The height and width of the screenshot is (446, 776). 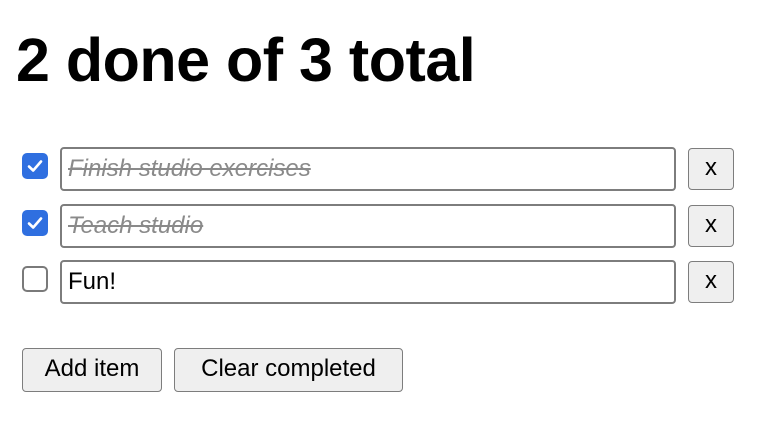 I want to click on page-title: 2 done of 3 total, so click(x=246, y=60).